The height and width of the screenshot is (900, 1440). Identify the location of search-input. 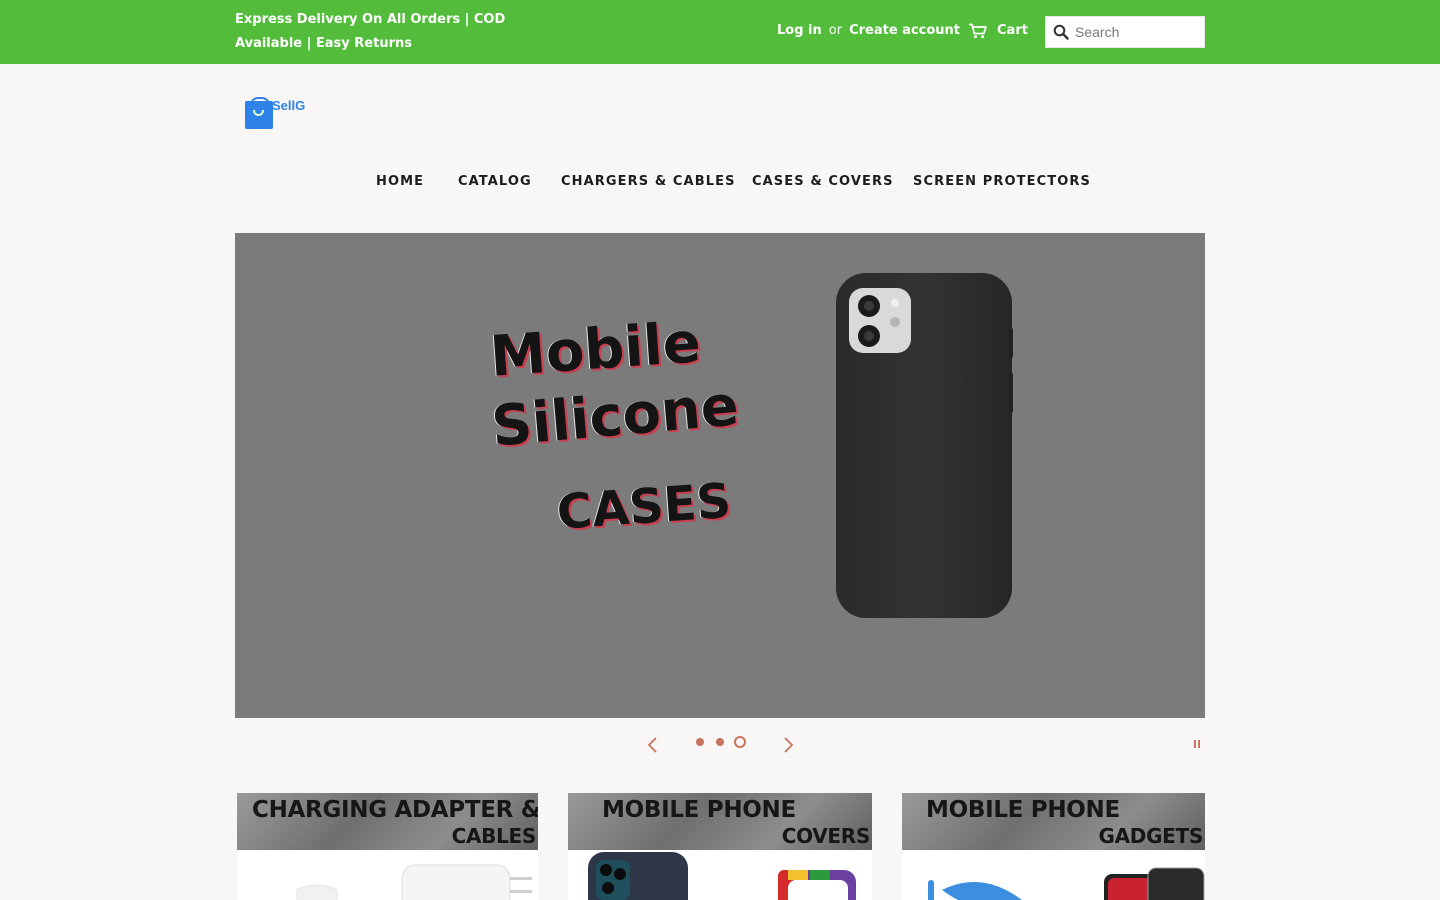
(1135, 32).